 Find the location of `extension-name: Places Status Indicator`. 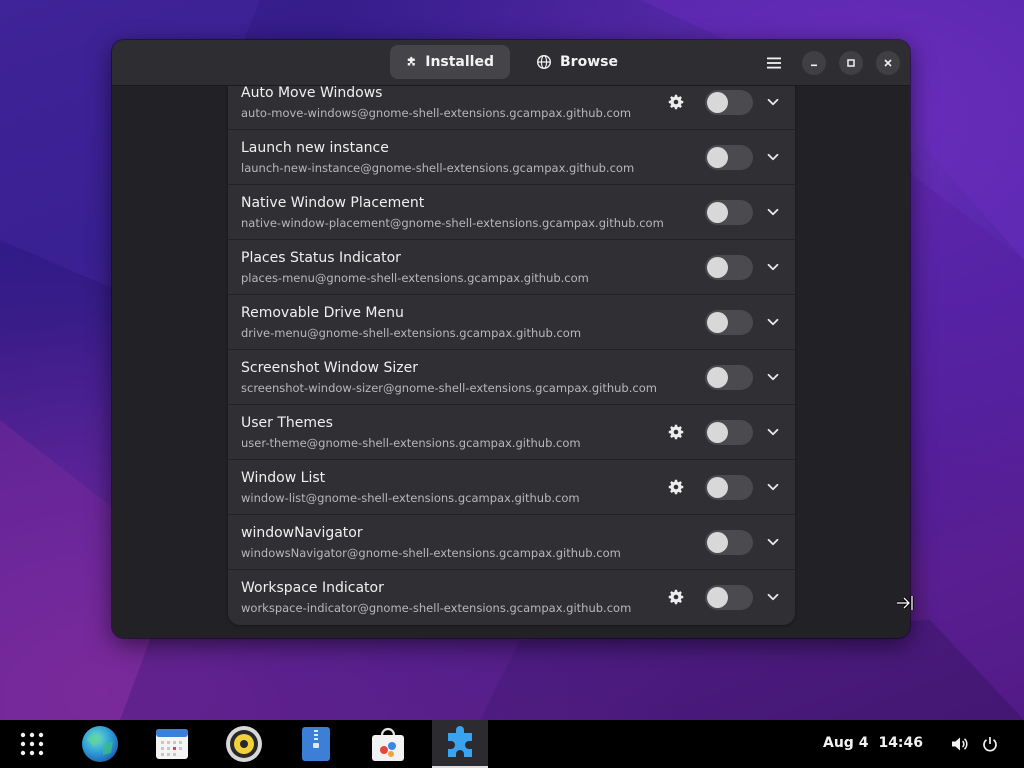

extension-name: Places Status Indicator is located at coordinates (321, 258).